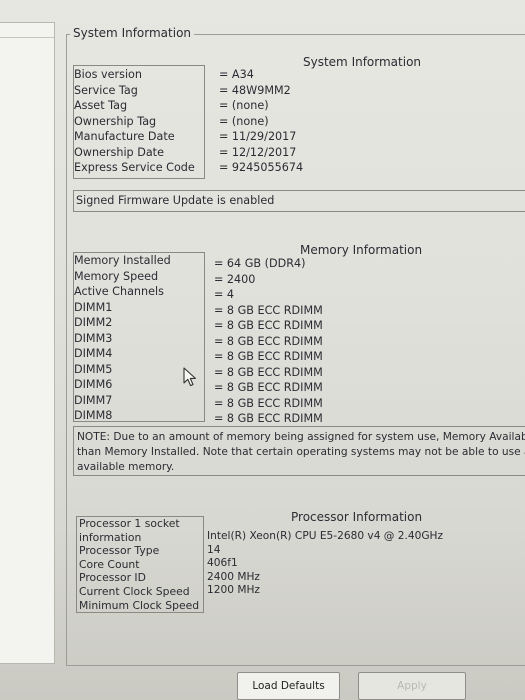 Image resolution: width=525 pixels, height=700 pixels. Describe the element at coordinates (268, 418) in the screenshot. I see `dimm8-value: = 8 GB ECC RDIMM` at that location.